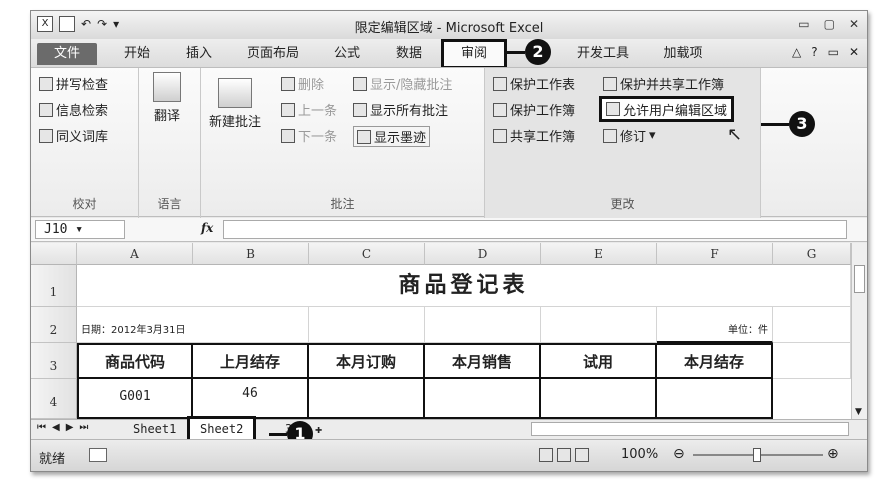 This screenshot has height=483, width=892. Describe the element at coordinates (859, 331) in the screenshot. I see `vertical-scrollbar: ▼` at that location.